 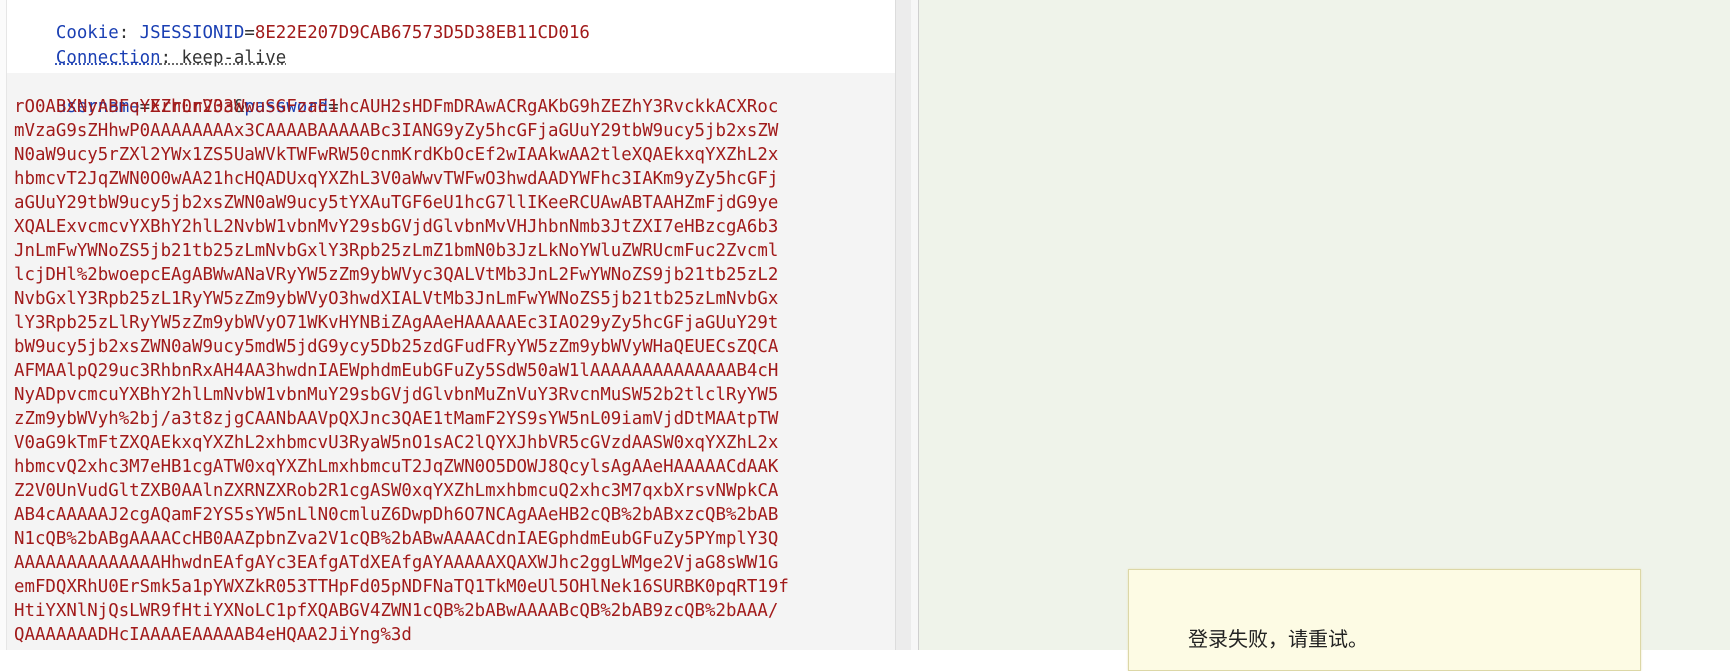 What do you see at coordinates (1278, 639) in the screenshot?
I see `alert-message: 登录失败，请重试。` at bounding box center [1278, 639].